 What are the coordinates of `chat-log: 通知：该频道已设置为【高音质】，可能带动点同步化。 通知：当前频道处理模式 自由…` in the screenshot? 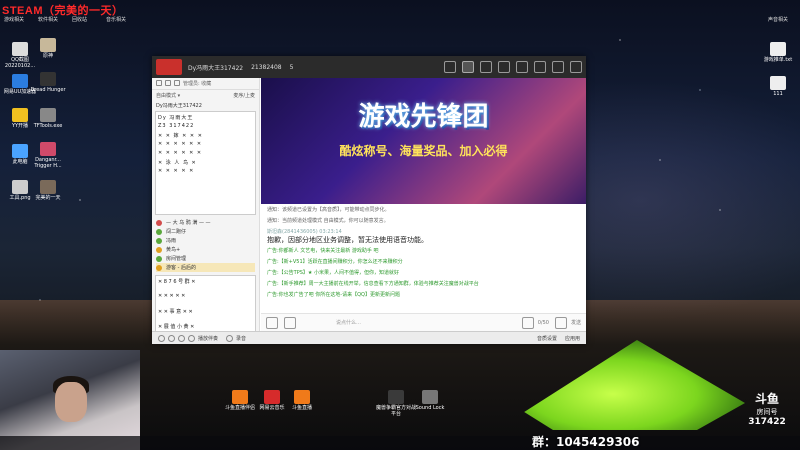 It's located at (423, 258).